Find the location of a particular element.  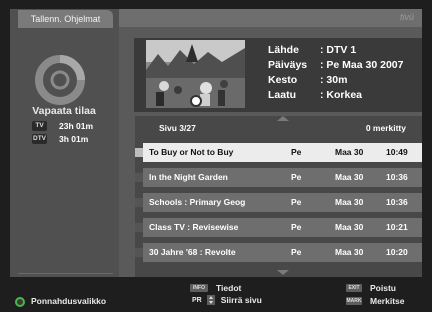

program-title: In the Night Garden is located at coordinates (188, 177).